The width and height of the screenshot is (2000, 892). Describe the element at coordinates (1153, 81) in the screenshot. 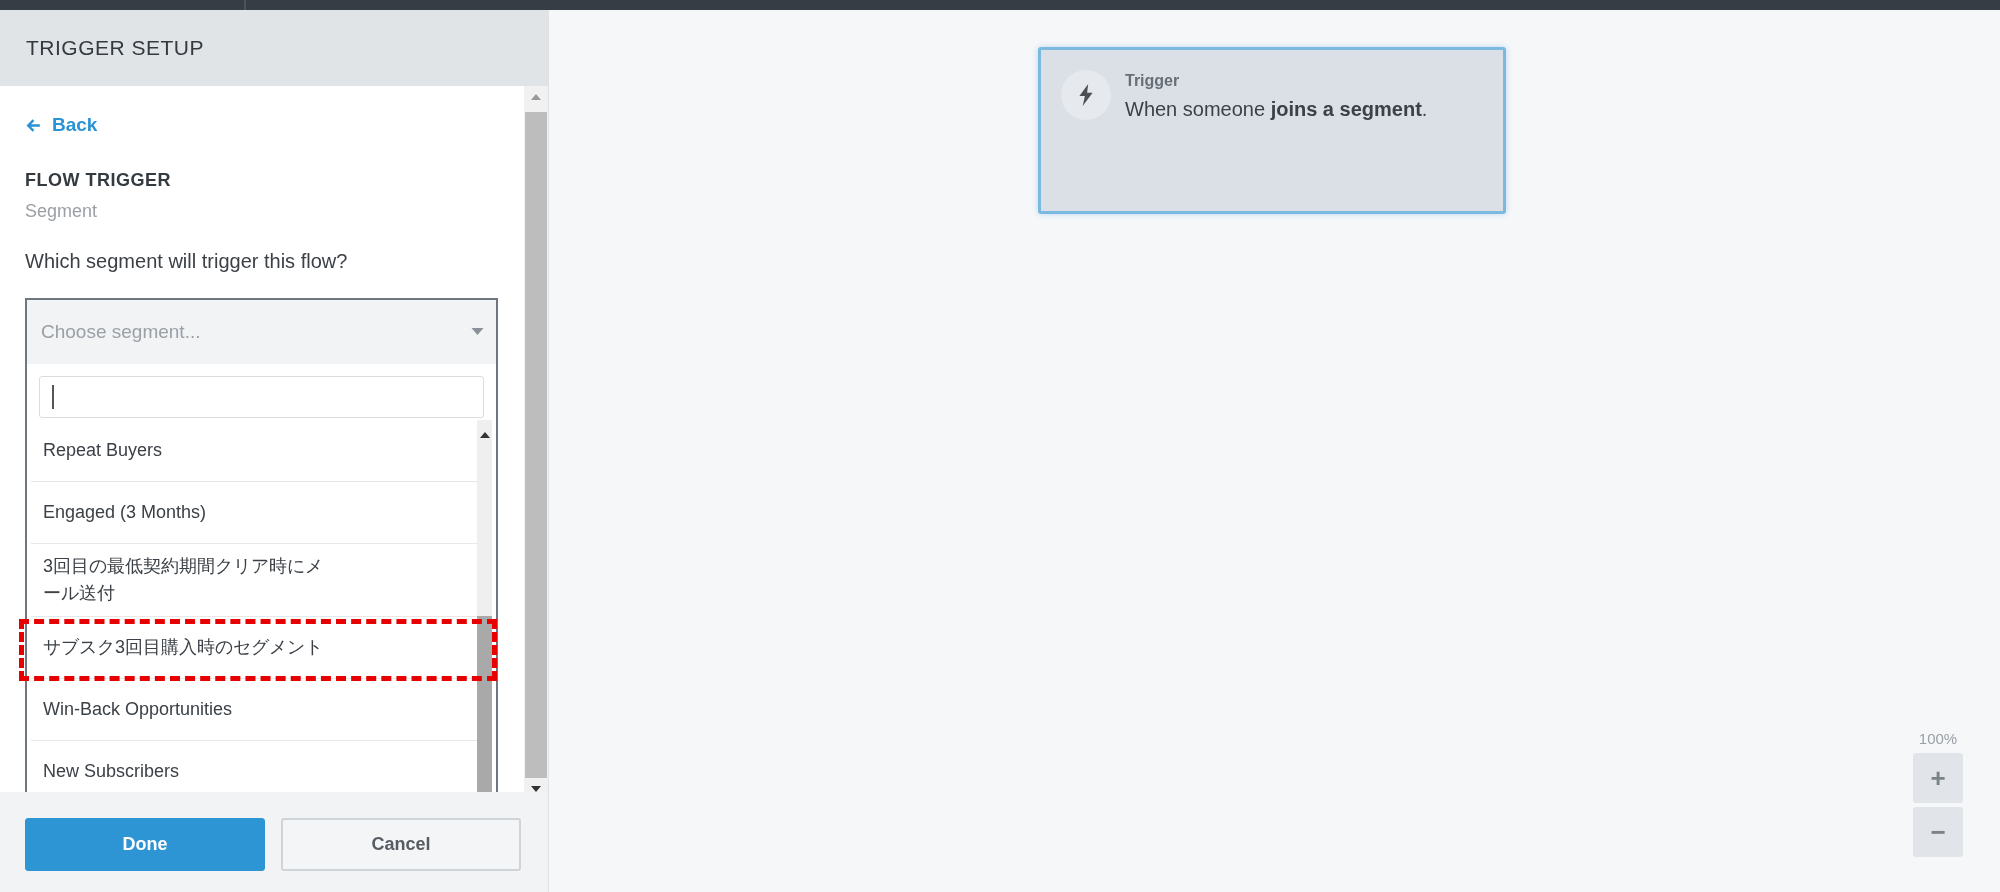

I see `card-title: Trigger` at that location.